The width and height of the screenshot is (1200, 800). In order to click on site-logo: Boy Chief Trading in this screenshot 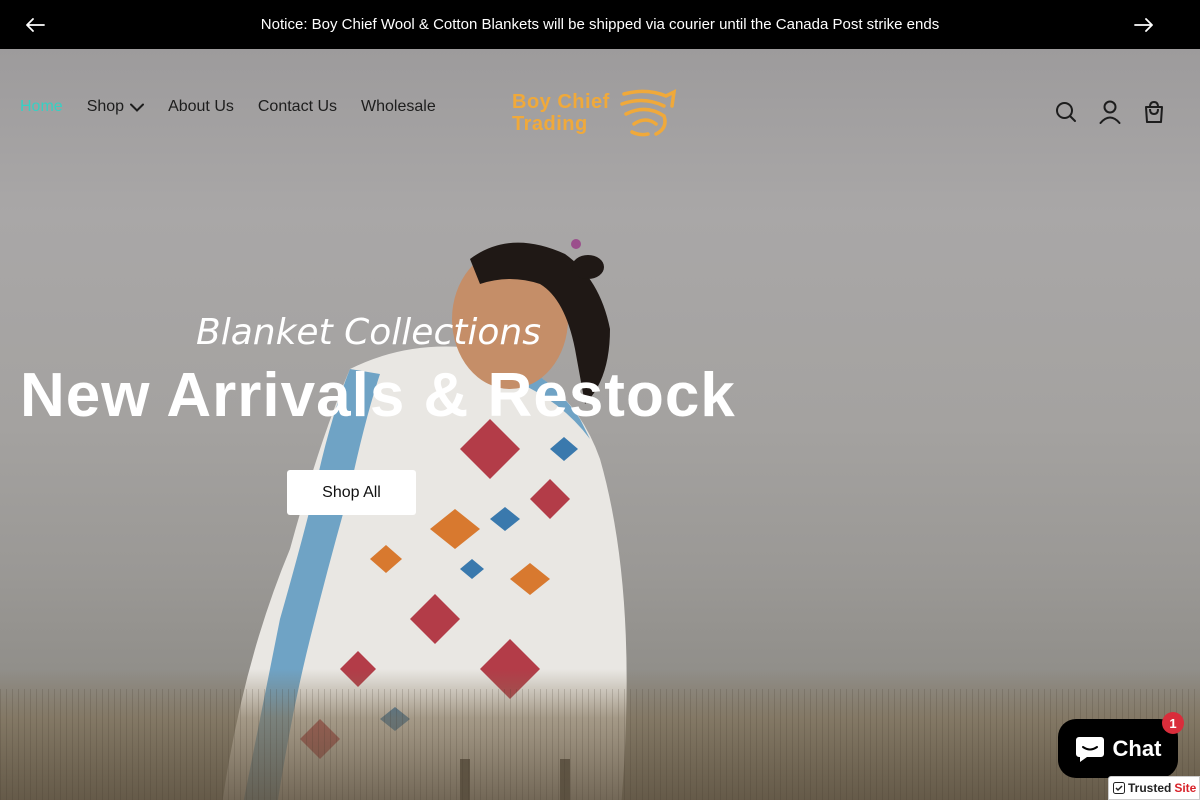, I will do `click(595, 113)`.